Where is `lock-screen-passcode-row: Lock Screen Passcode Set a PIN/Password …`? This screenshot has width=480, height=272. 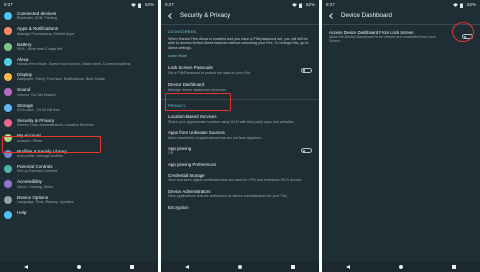 lock-screen-passcode-row: Lock Screen Passcode Set a PIN/Password … is located at coordinates (240, 69).